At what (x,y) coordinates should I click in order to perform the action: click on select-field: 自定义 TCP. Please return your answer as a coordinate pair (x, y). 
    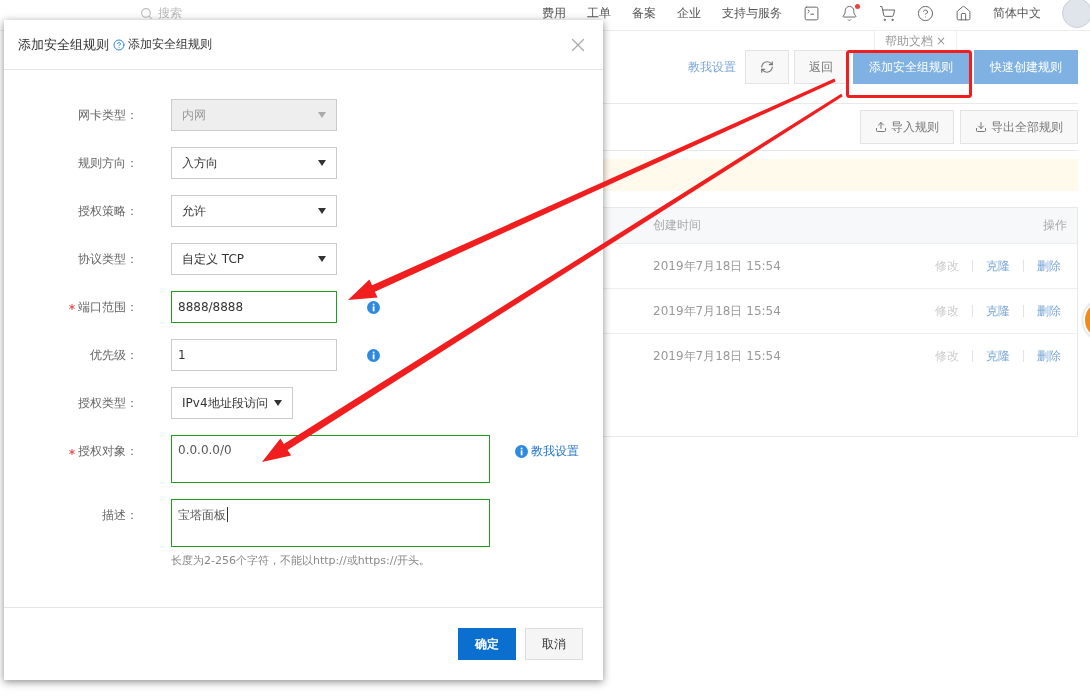
    Looking at the image, I should click on (254, 259).